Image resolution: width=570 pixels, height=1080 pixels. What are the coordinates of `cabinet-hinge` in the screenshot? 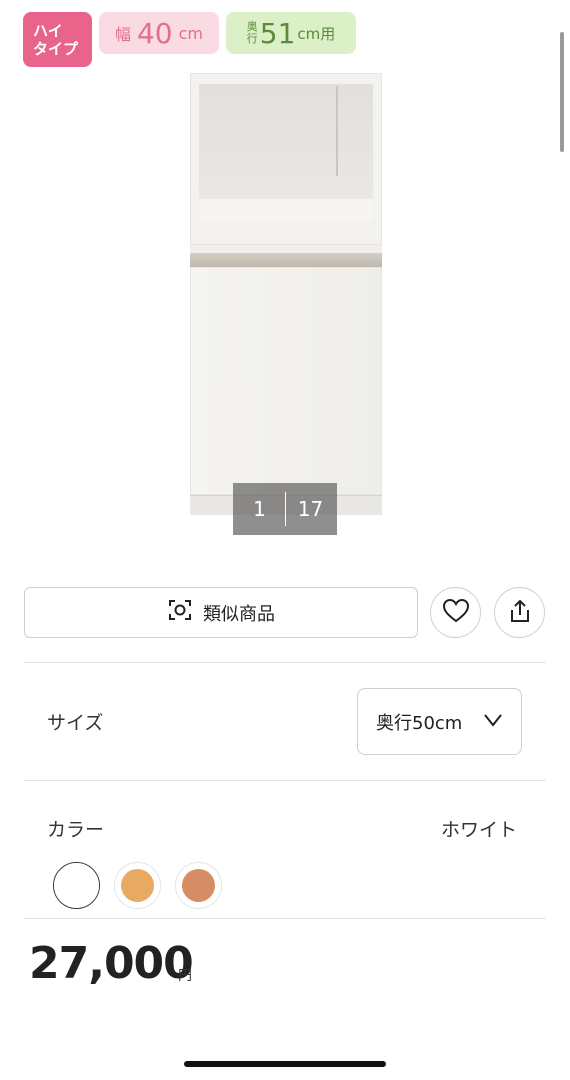 It's located at (343, 131).